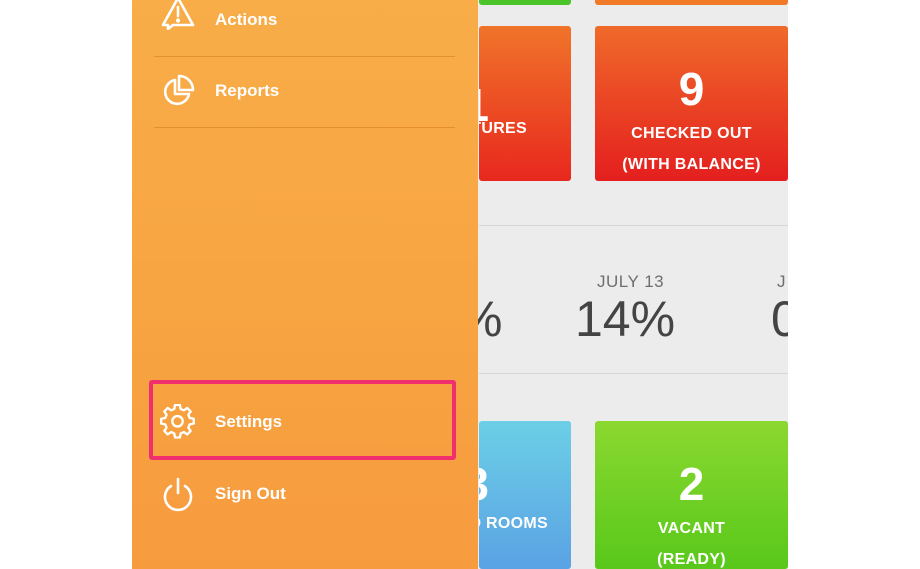  What do you see at coordinates (625, 319) in the screenshot?
I see `occupancy-value: 14%` at bounding box center [625, 319].